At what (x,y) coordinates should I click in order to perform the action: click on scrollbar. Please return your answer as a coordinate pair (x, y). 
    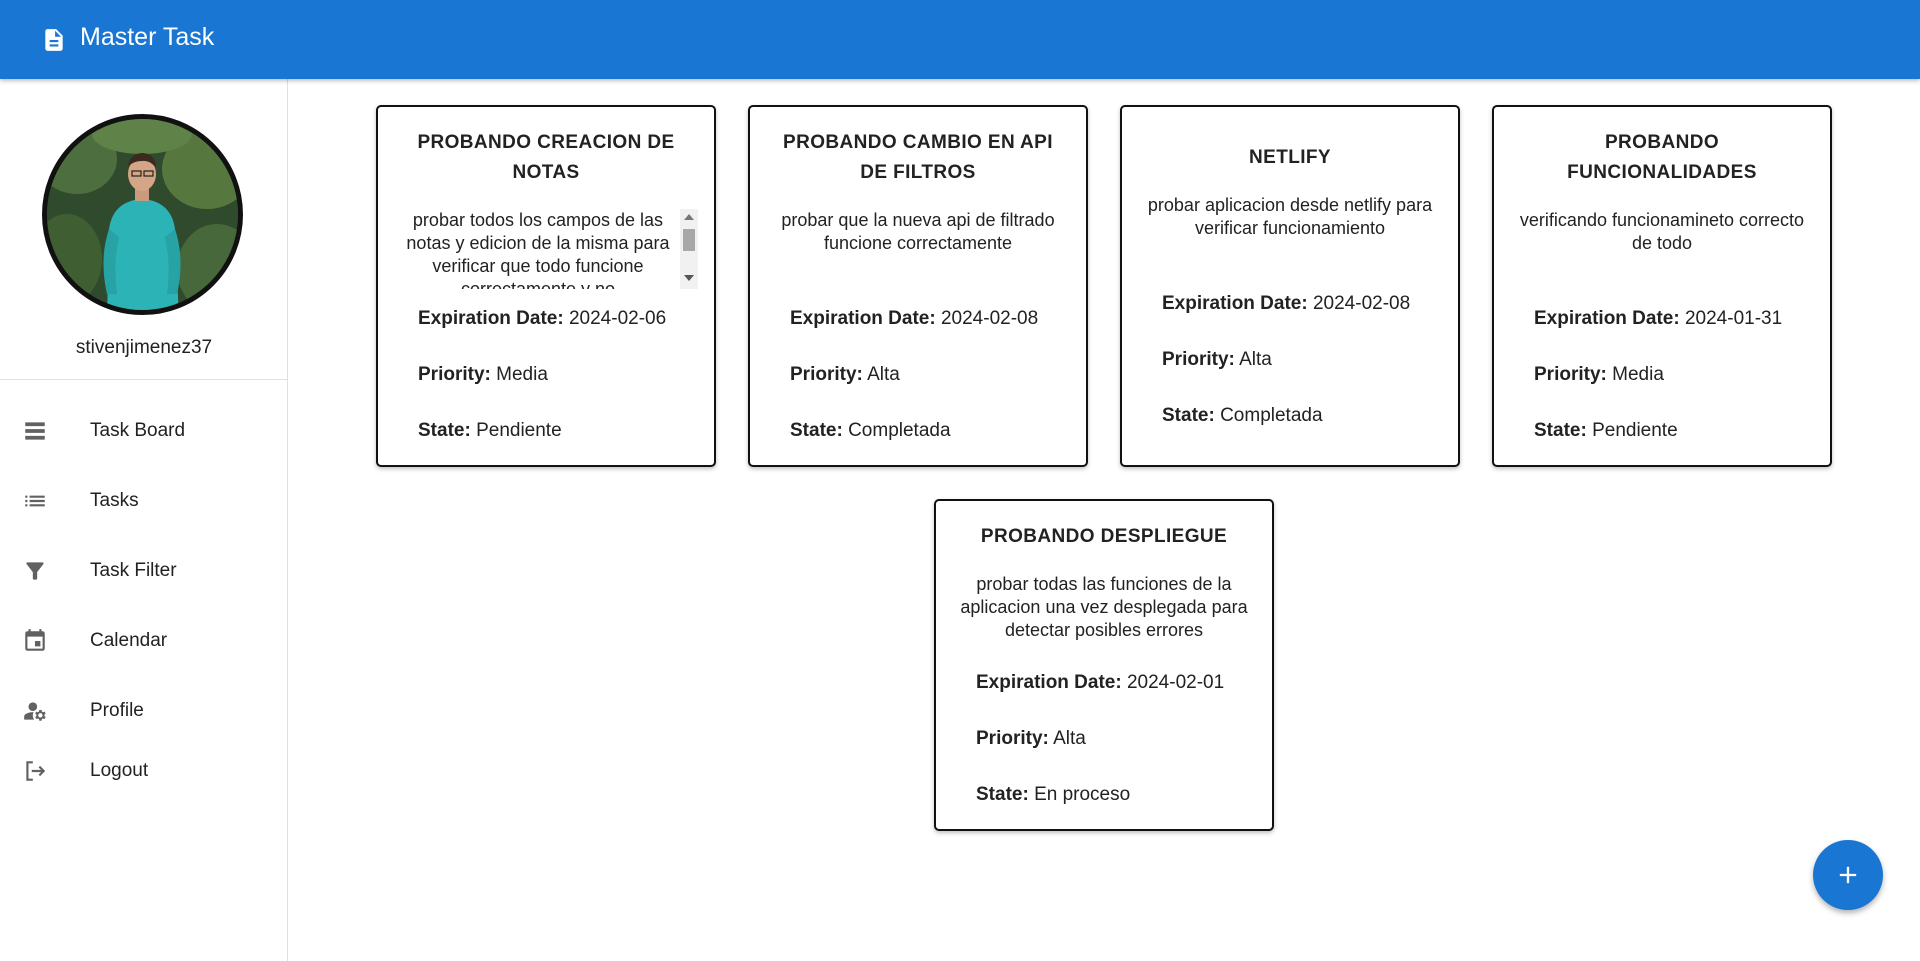
    Looking at the image, I should click on (689, 249).